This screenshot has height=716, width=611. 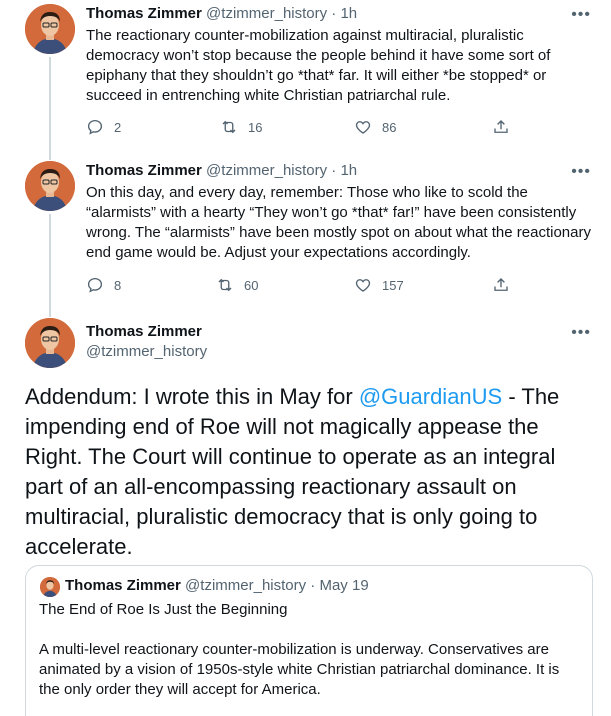 I want to click on retweet-button: 16, so click(x=241, y=127).